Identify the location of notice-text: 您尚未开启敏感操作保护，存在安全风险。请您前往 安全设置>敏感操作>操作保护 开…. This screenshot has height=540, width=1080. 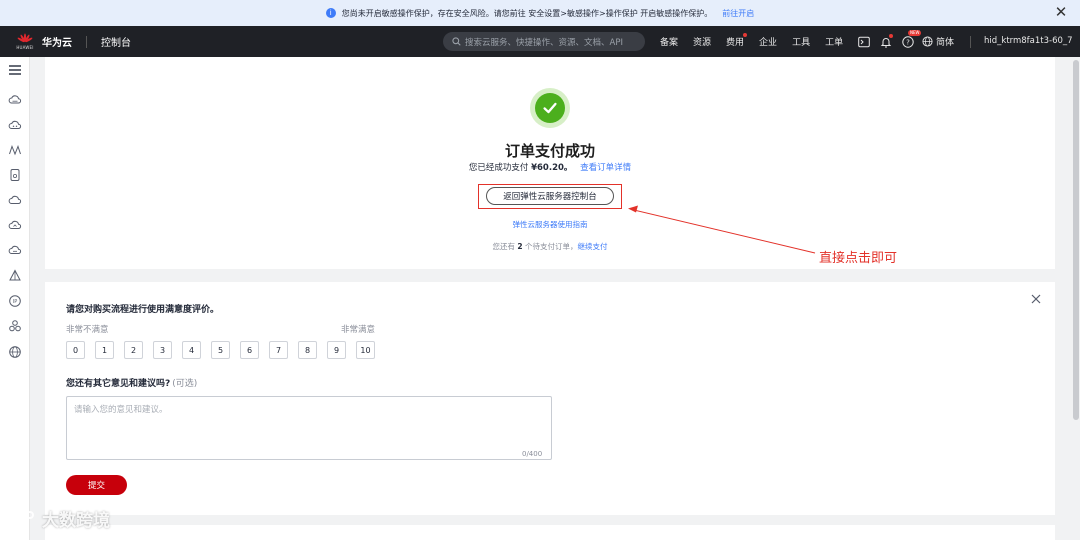
(527, 13).